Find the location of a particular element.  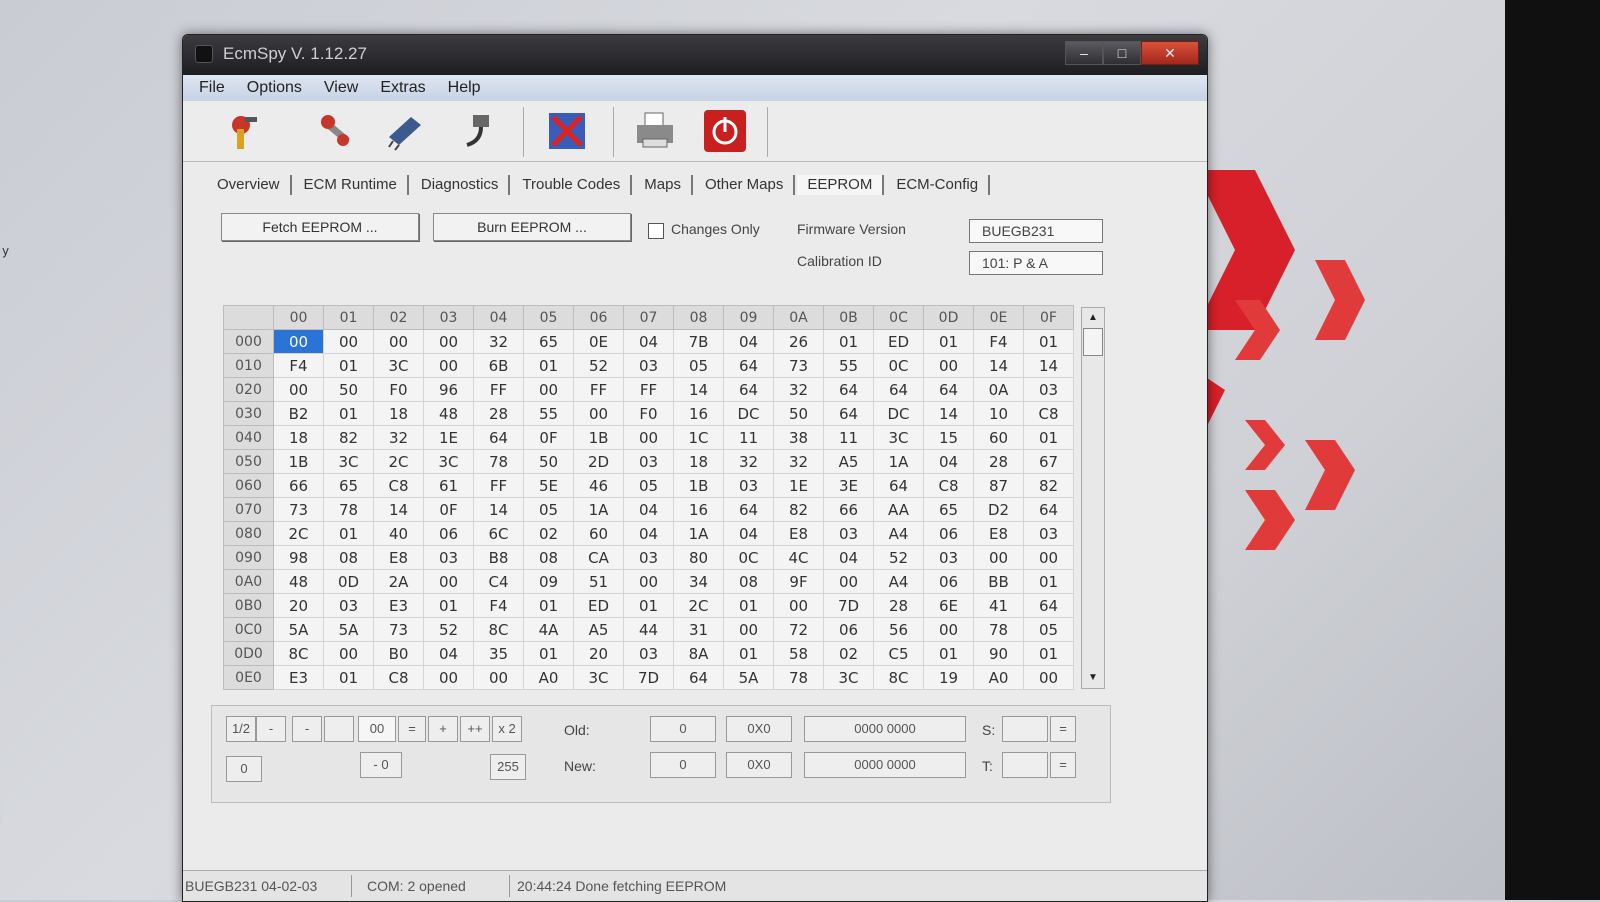

tab-overview: Overview is located at coordinates (249, 185).